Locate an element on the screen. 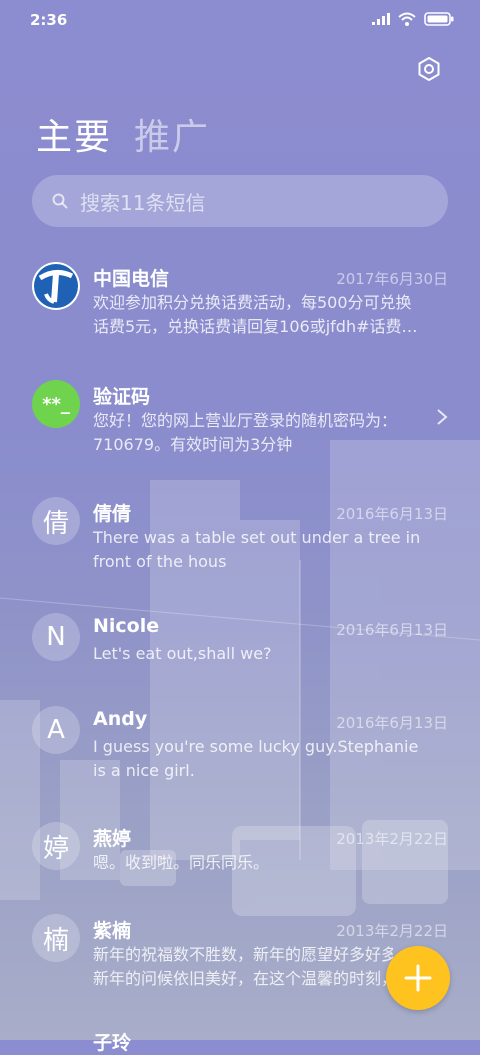 The image size is (480, 1055). message-preview: Let's eat out,shall we? is located at coordinates (182, 653).